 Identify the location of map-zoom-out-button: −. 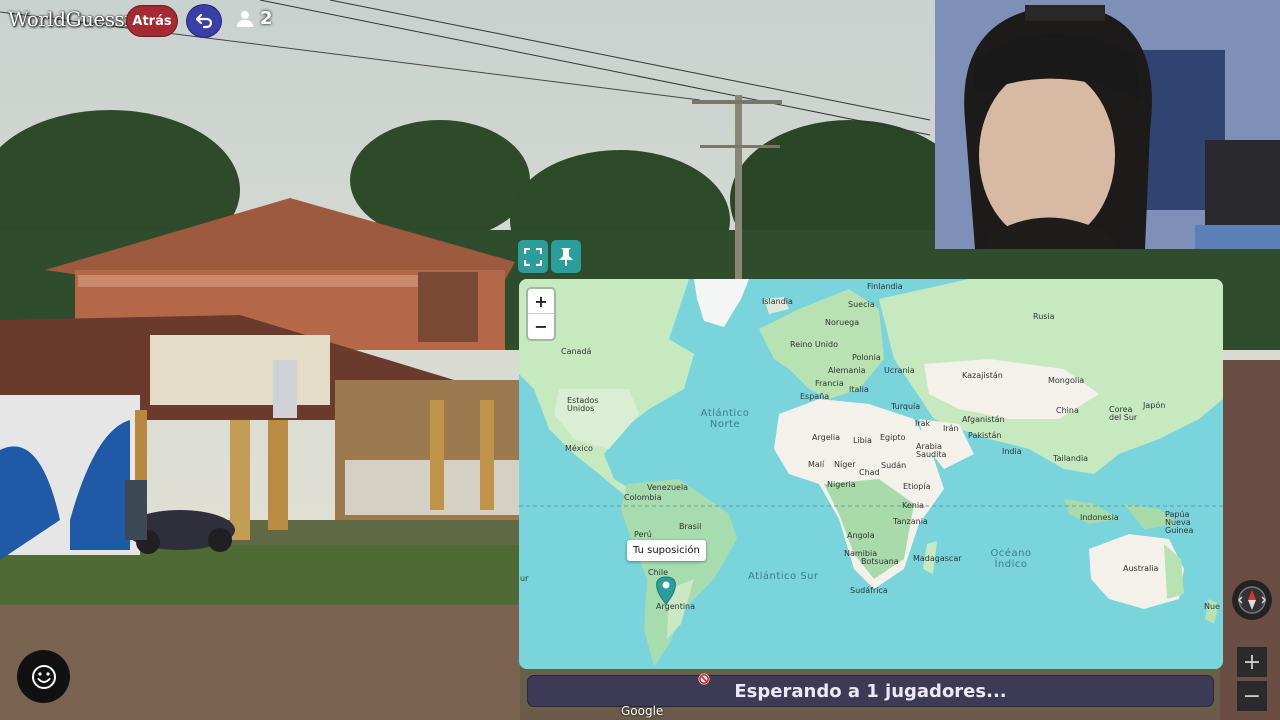
(541, 326).